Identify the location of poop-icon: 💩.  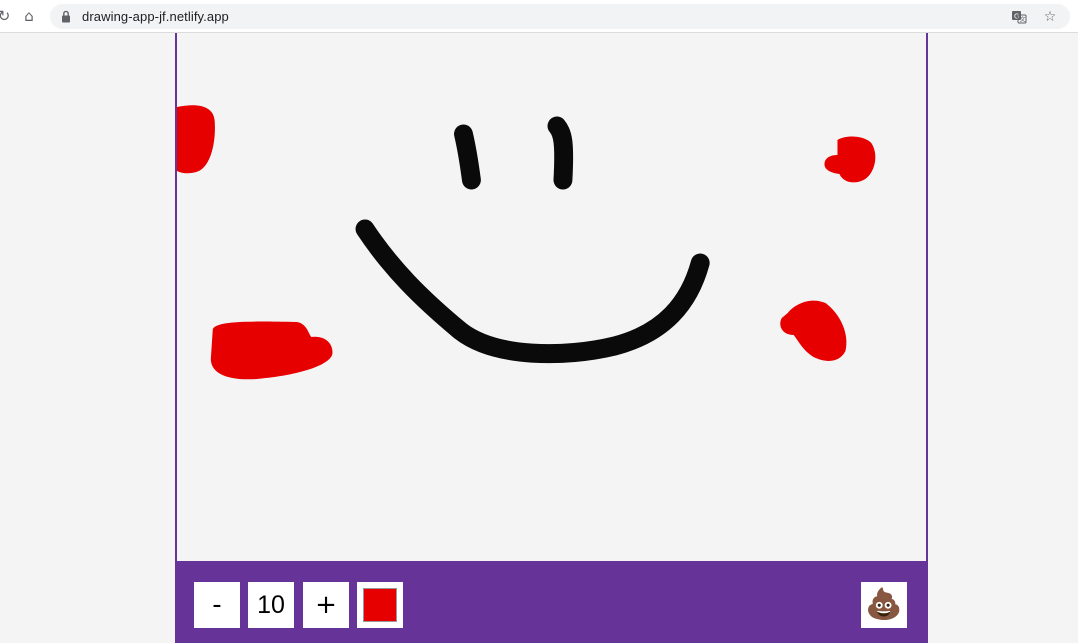
(884, 604).